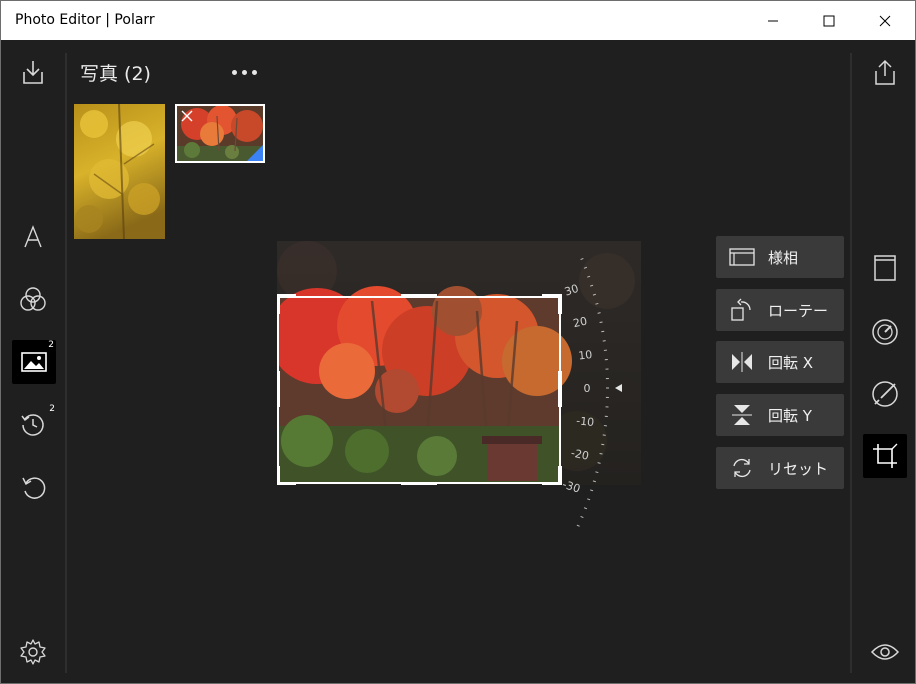  I want to click on dial-labels: 30 20 10 0 -10 -20 -30, so click(578, 389).